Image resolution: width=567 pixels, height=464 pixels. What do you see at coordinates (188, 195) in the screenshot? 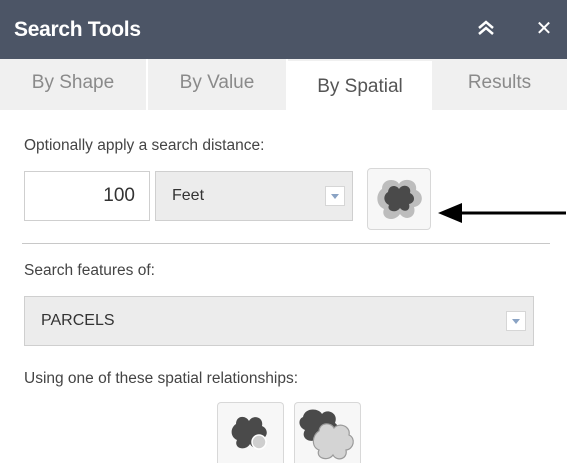
I see `unit-select-value: Feet` at bounding box center [188, 195].